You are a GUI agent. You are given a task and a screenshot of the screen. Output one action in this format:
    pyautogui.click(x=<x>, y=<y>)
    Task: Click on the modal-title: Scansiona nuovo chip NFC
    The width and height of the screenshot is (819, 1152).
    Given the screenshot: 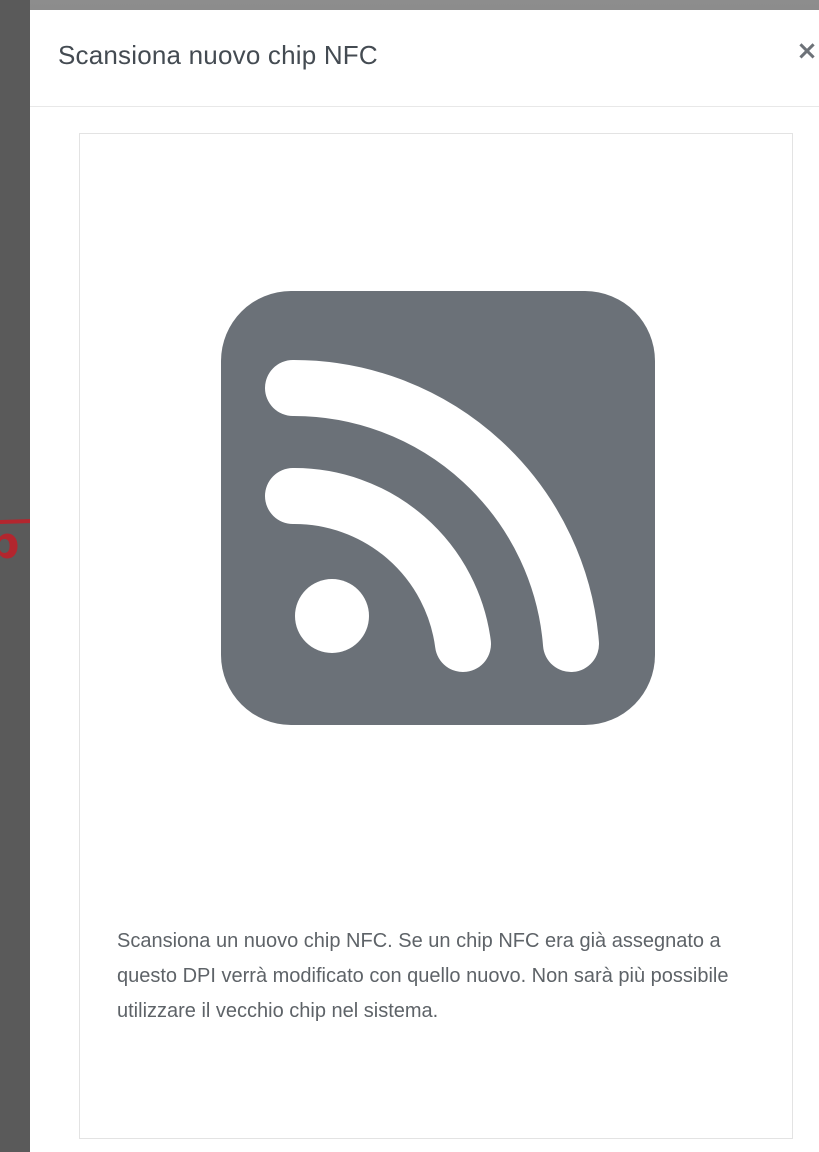 What is the action you would take?
    pyautogui.click(x=218, y=55)
    